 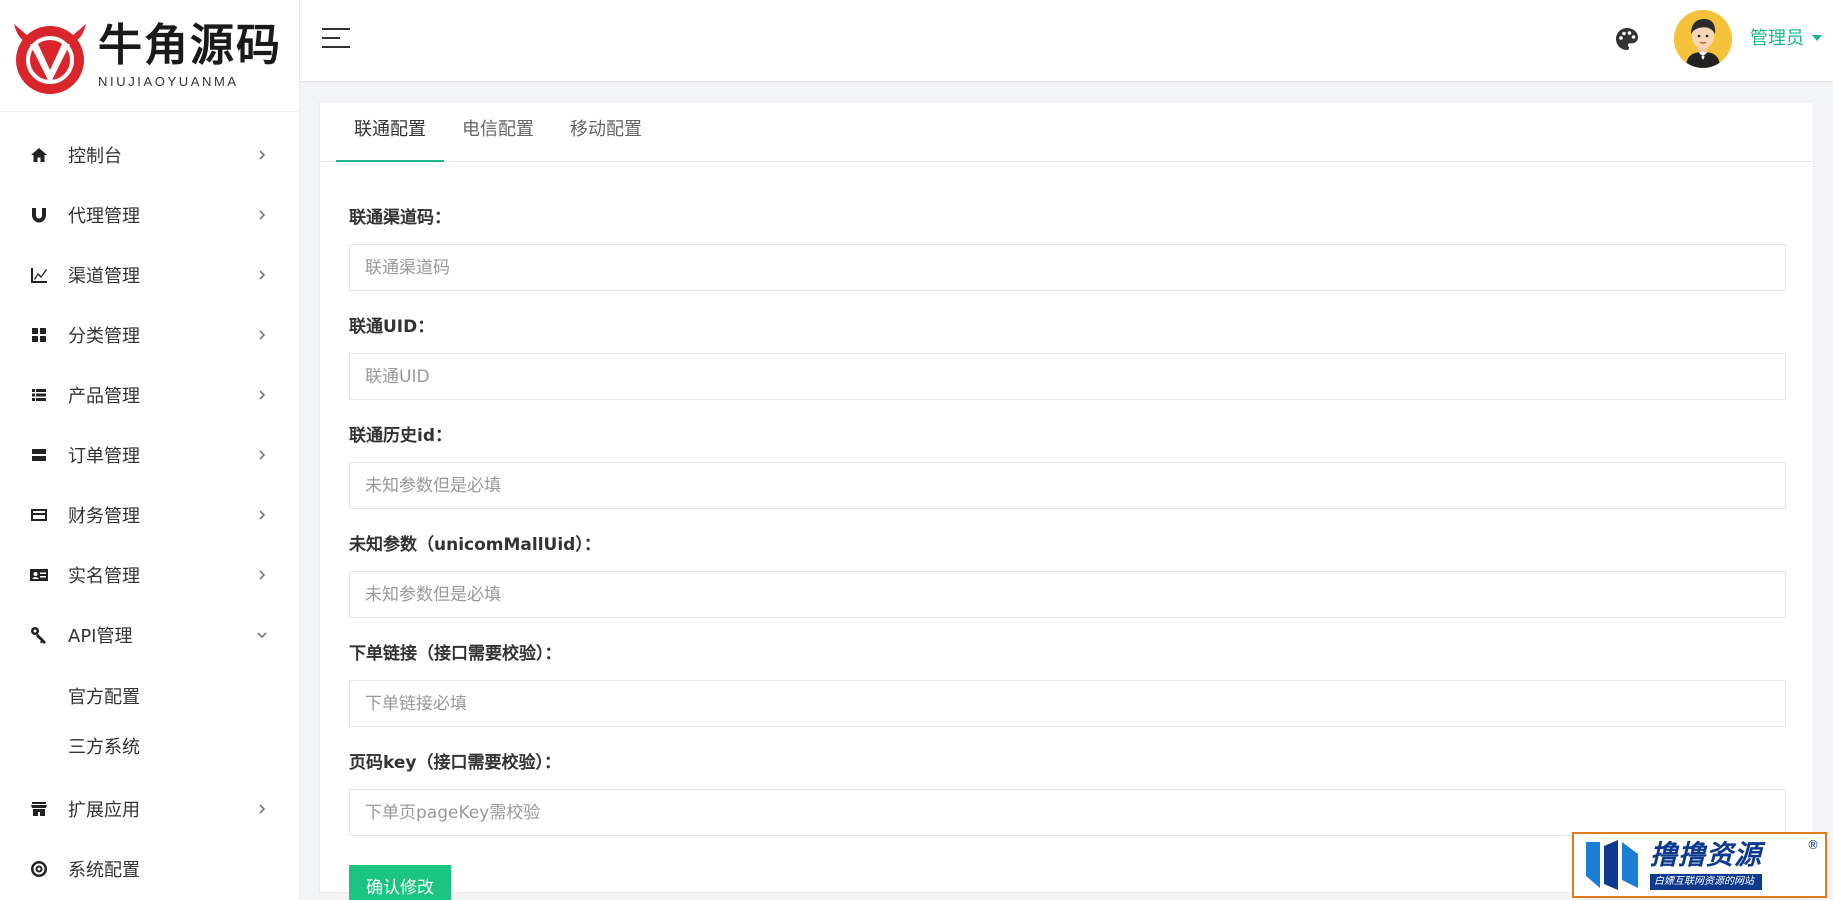 What do you see at coordinates (39, 455) in the screenshot?
I see `order-icon` at bounding box center [39, 455].